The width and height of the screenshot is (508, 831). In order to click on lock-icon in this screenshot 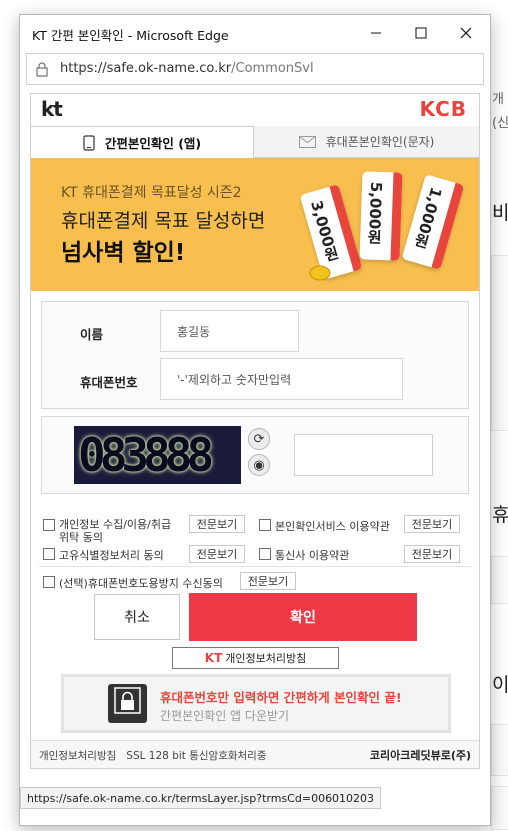, I will do `click(42, 69)`.